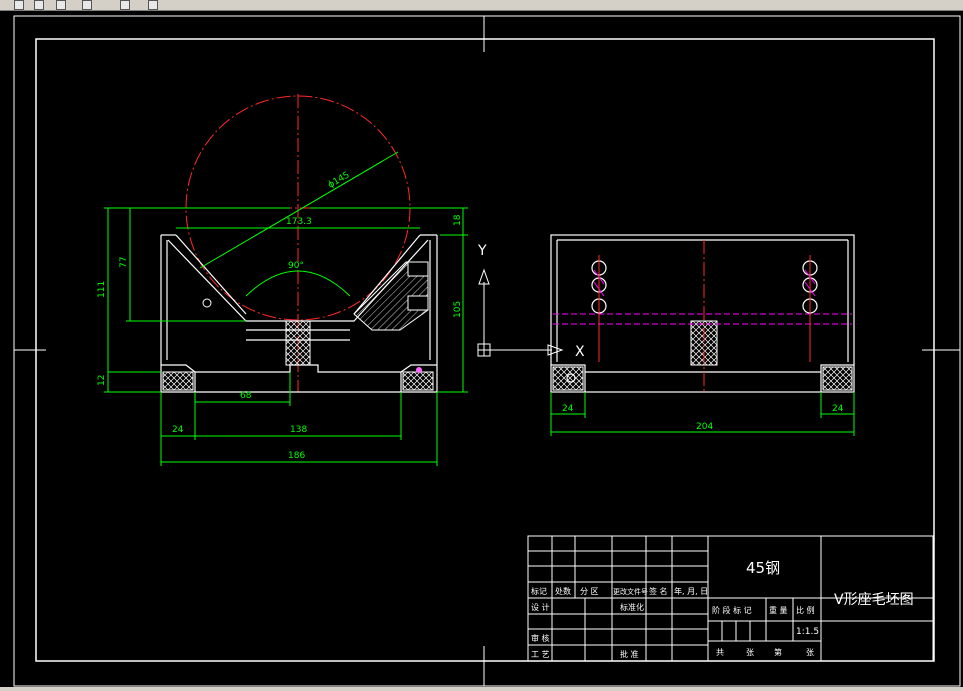 The width and height of the screenshot is (963, 691). Describe the element at coordinates (630, 591) in the screenshot. I see `header-change-doc: 更改文件号` at that location.